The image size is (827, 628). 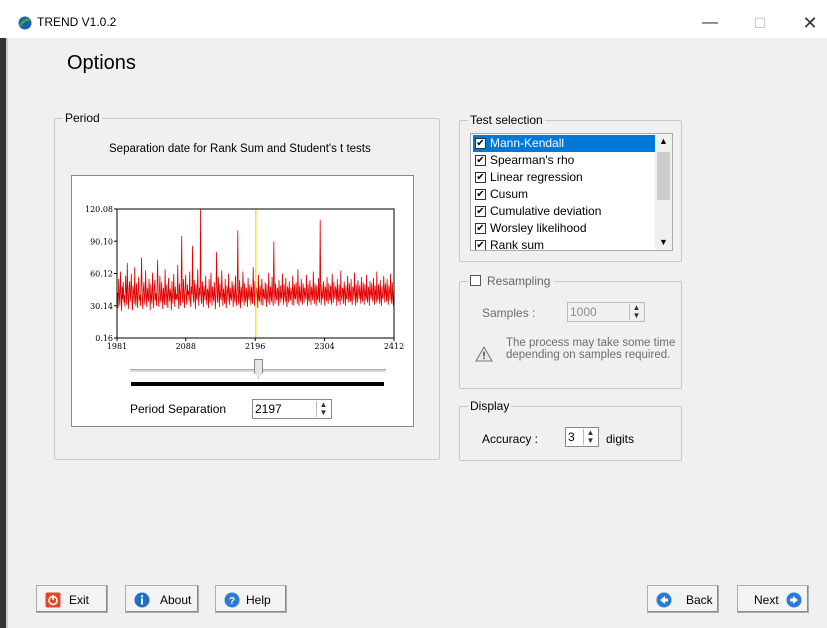 What do you see at coordinates (664, 600) in the screenshot?
I see `arrow-left-icon` at bounding box center [664, 600].